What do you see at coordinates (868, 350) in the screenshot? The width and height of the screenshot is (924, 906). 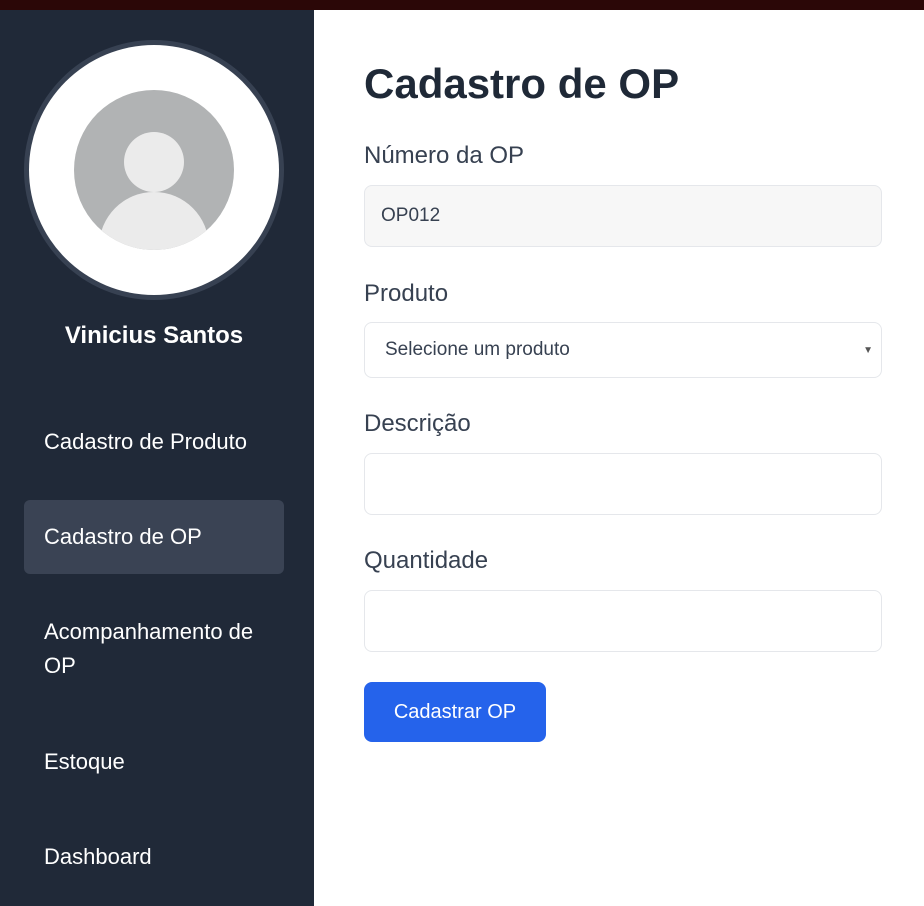 I see `chevron-down-icon: ▼` at bounding box center [868, 350].